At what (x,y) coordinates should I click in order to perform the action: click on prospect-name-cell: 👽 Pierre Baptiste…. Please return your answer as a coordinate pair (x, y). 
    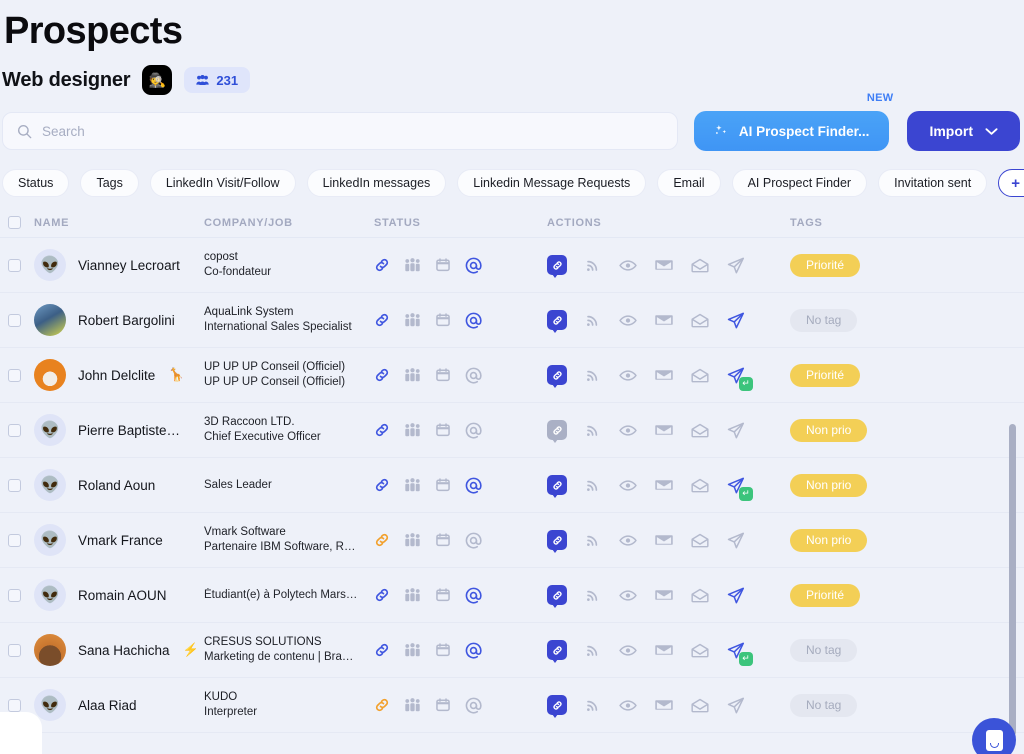
    Looking at the image, I should click on (119, 430).